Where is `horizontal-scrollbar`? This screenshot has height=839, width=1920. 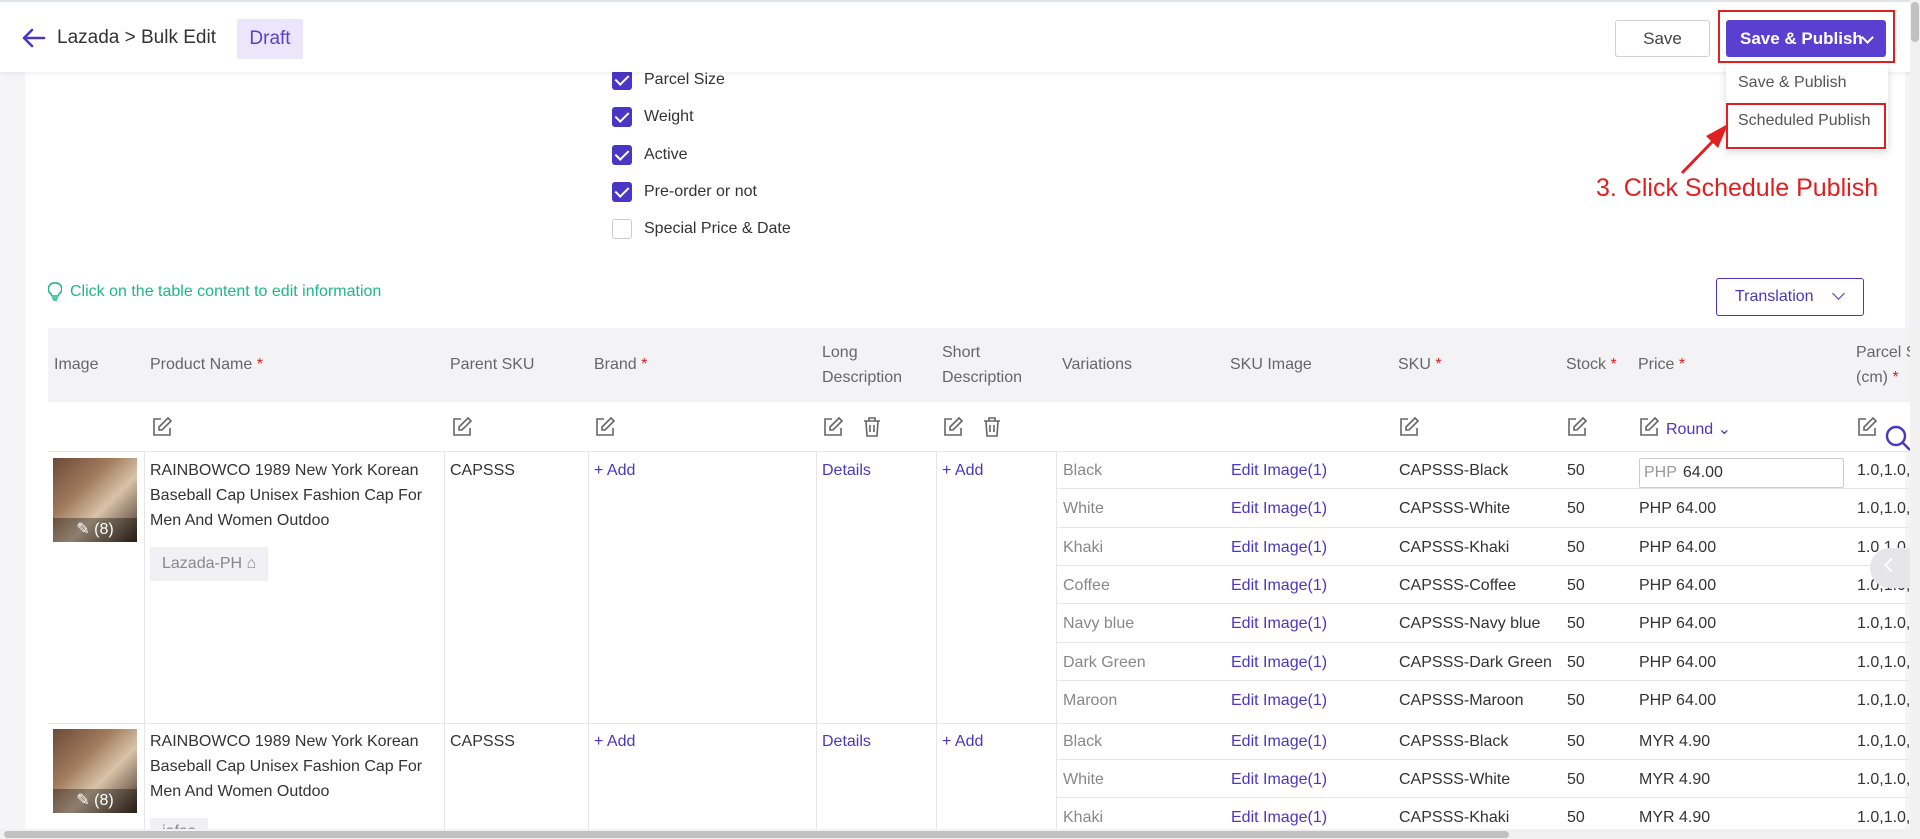
horizontal-scrollbar is located at coordinates (960, 834).